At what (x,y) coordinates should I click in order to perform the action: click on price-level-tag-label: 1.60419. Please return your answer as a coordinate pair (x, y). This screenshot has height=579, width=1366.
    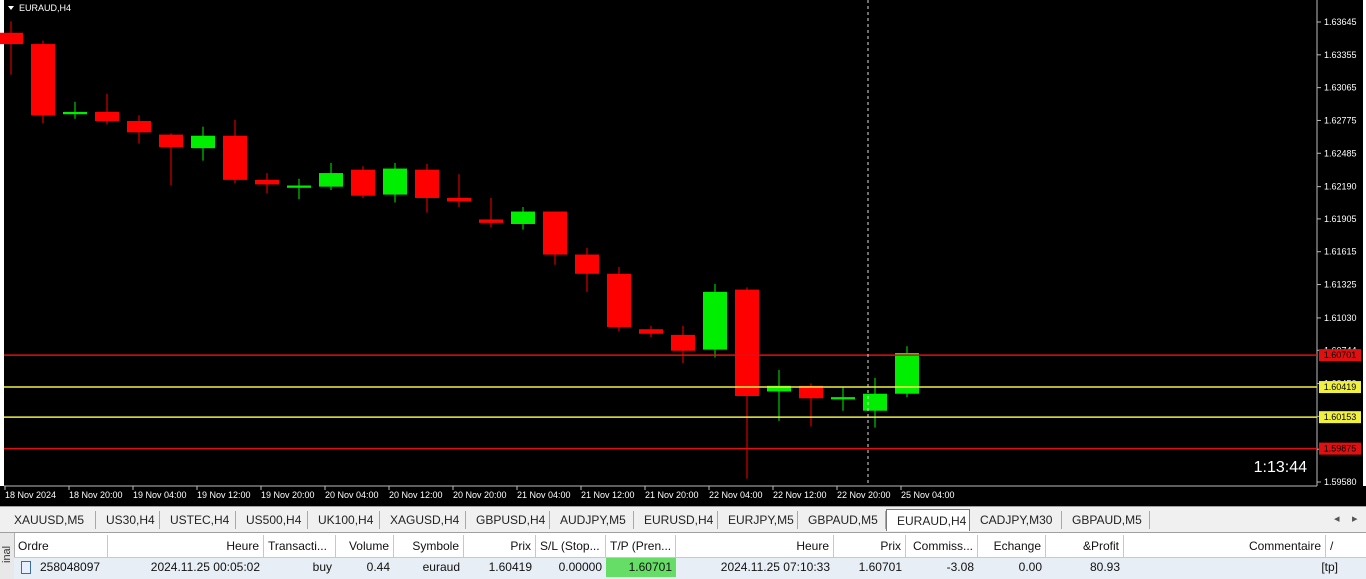
    Looking at the image, I should click on (1340, 387).